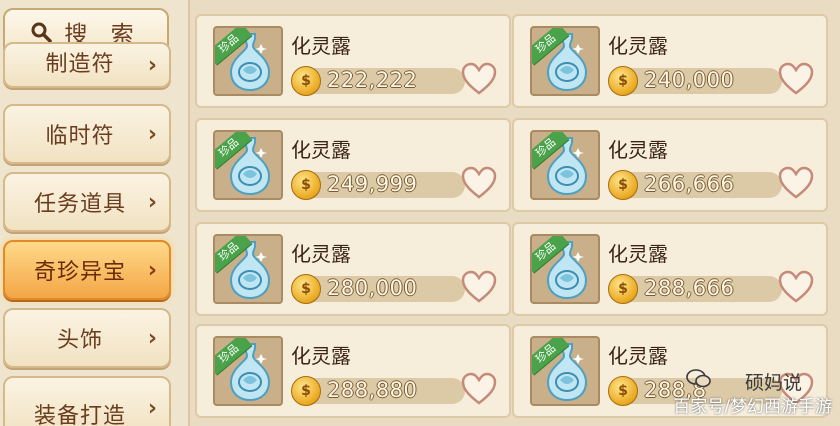  I want to click on category-item-zhizaofu: 制造符 ›, so click(87, 65).